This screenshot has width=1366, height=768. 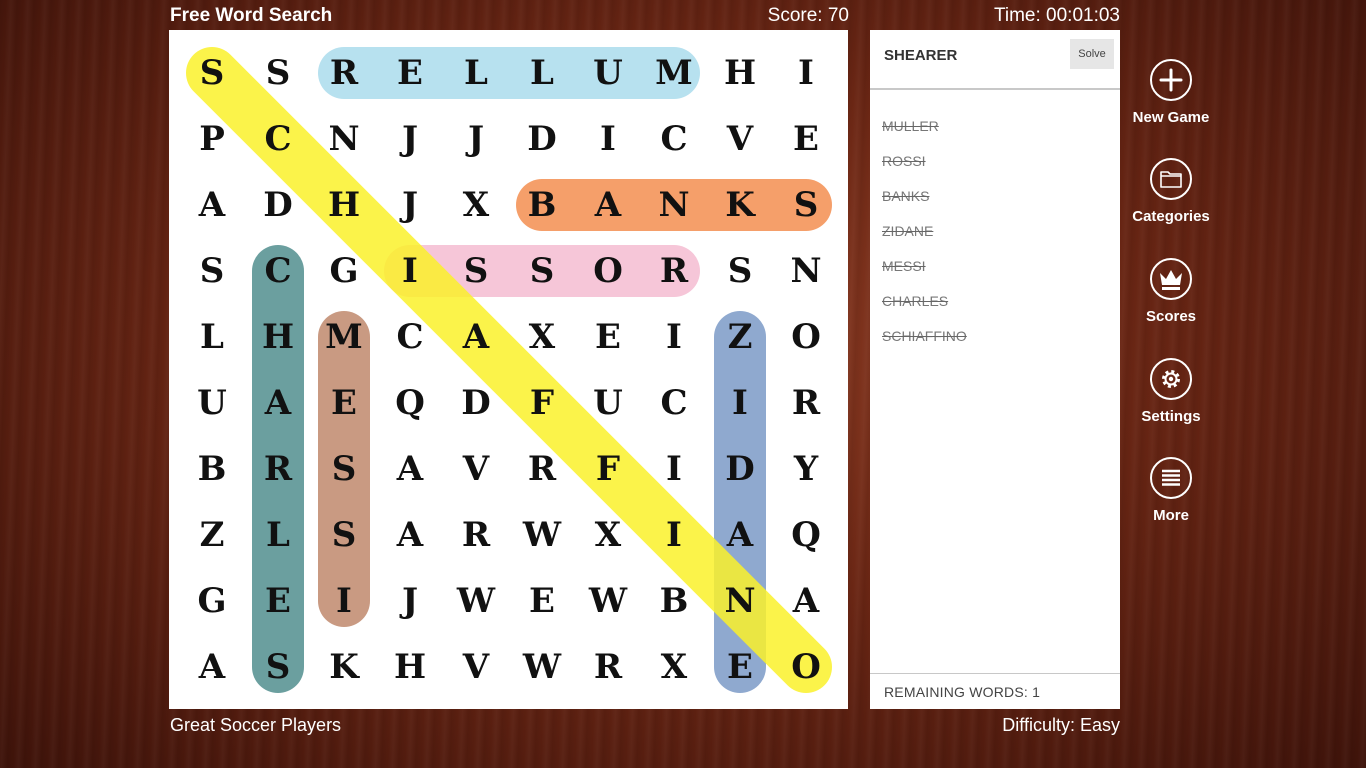 I want to click on grid-cell: Y, so click(x=806, y=469).